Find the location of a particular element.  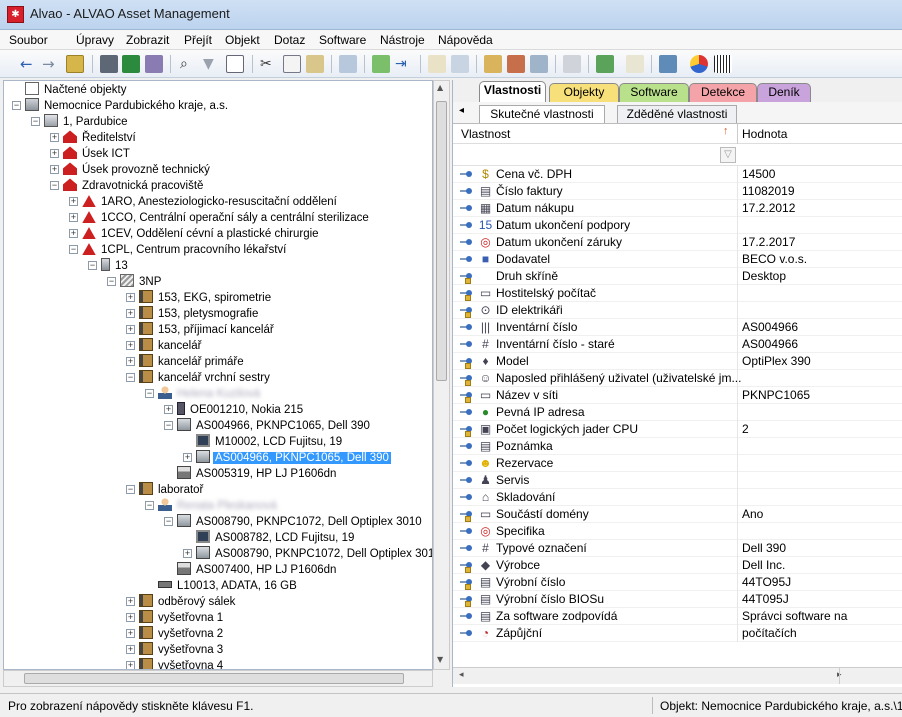

scroll-down-arrow-icon: ▼ is located at coordinates (440, 659).